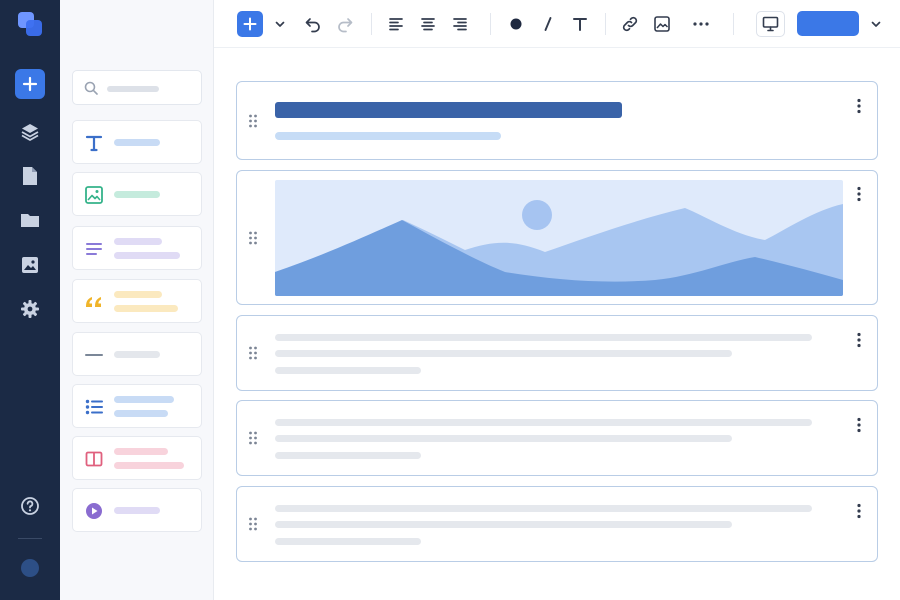 Image resolution: width=900 pixels, height=600 pixels. Describe the element at coordinates (94, 195) in the screenshot. I see `image-block-icon` at that location.